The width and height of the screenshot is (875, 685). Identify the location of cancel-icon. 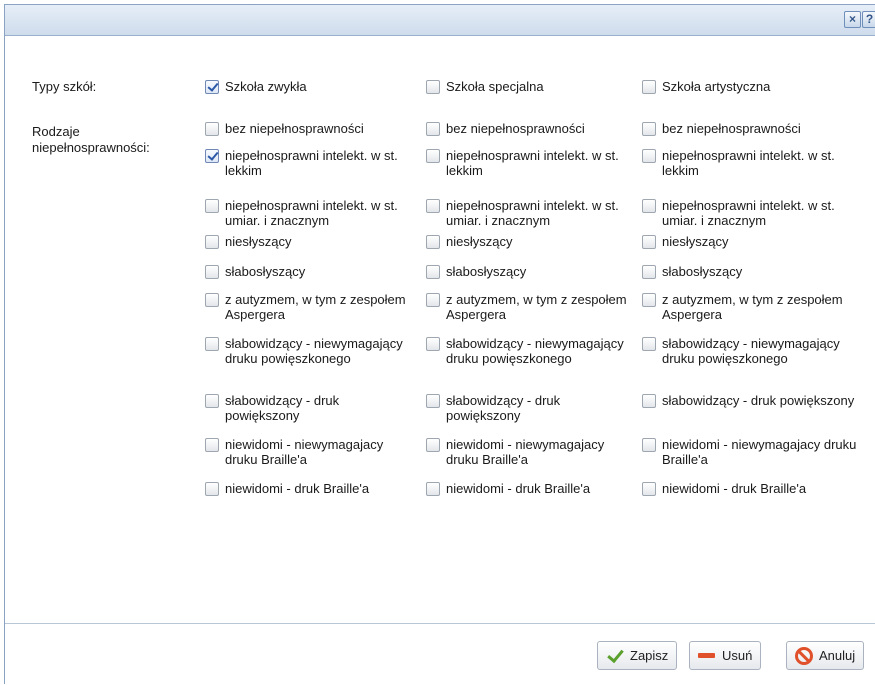
(804, 655).